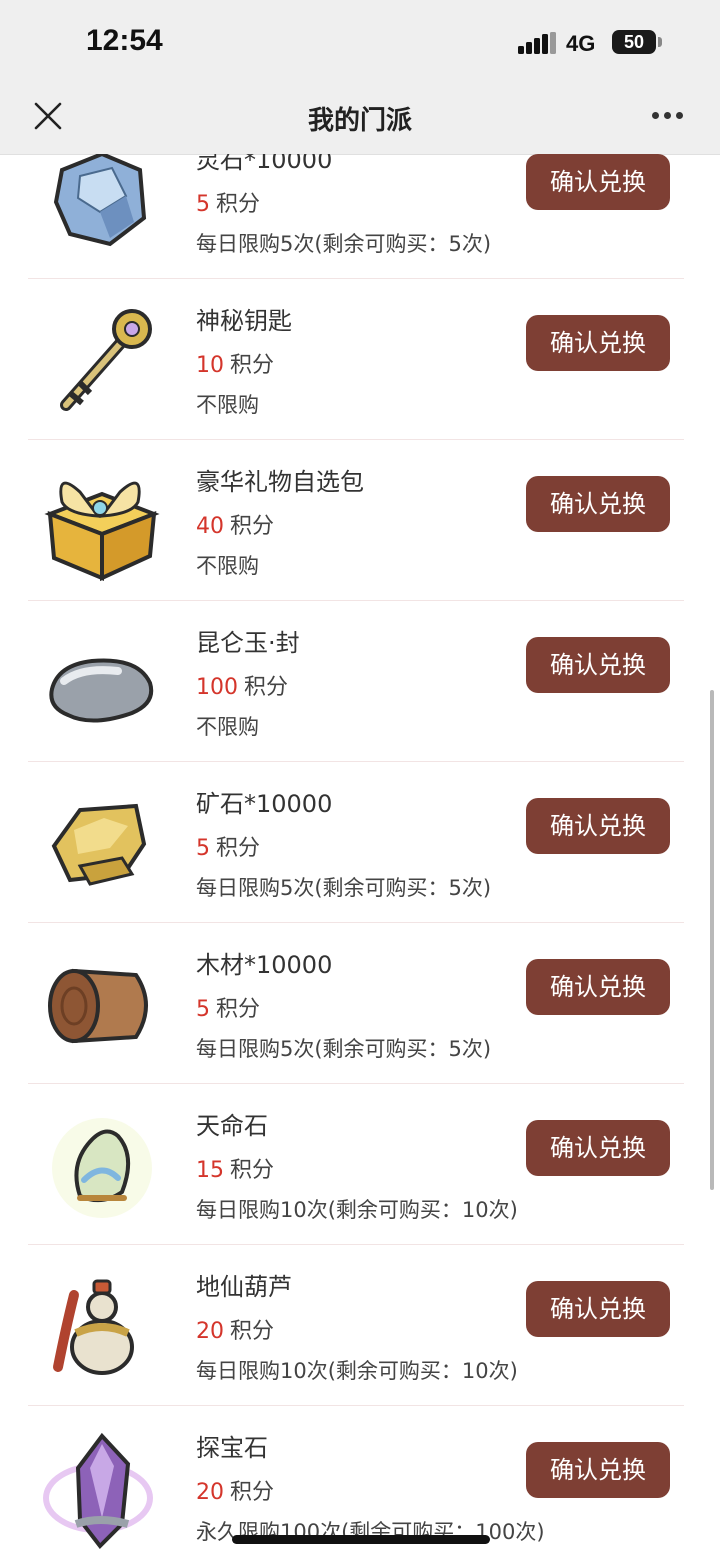  I want to click on list-item: 灵石*10000 5 积分 每日限购5次(剩余可购买：5次) 确认兑换, so click(356, 216).